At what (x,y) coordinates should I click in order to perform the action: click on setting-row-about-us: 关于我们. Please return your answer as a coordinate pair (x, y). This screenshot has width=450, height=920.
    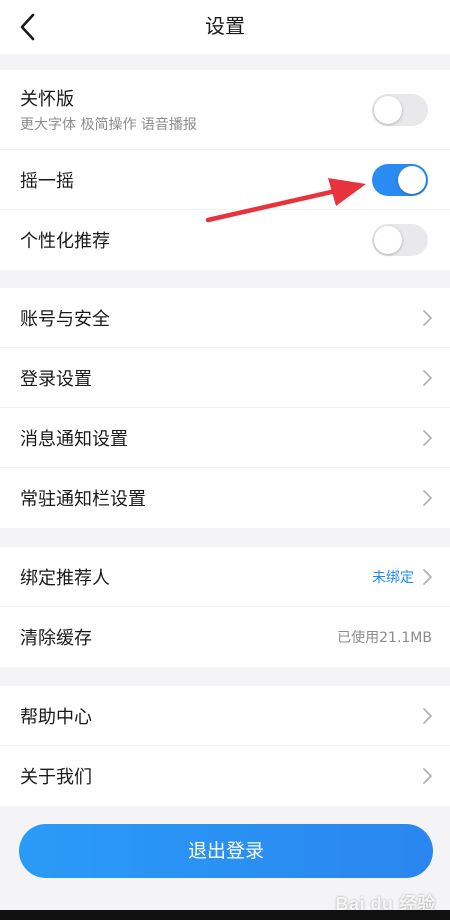
    Looking at the image, I should click on (225, 776).